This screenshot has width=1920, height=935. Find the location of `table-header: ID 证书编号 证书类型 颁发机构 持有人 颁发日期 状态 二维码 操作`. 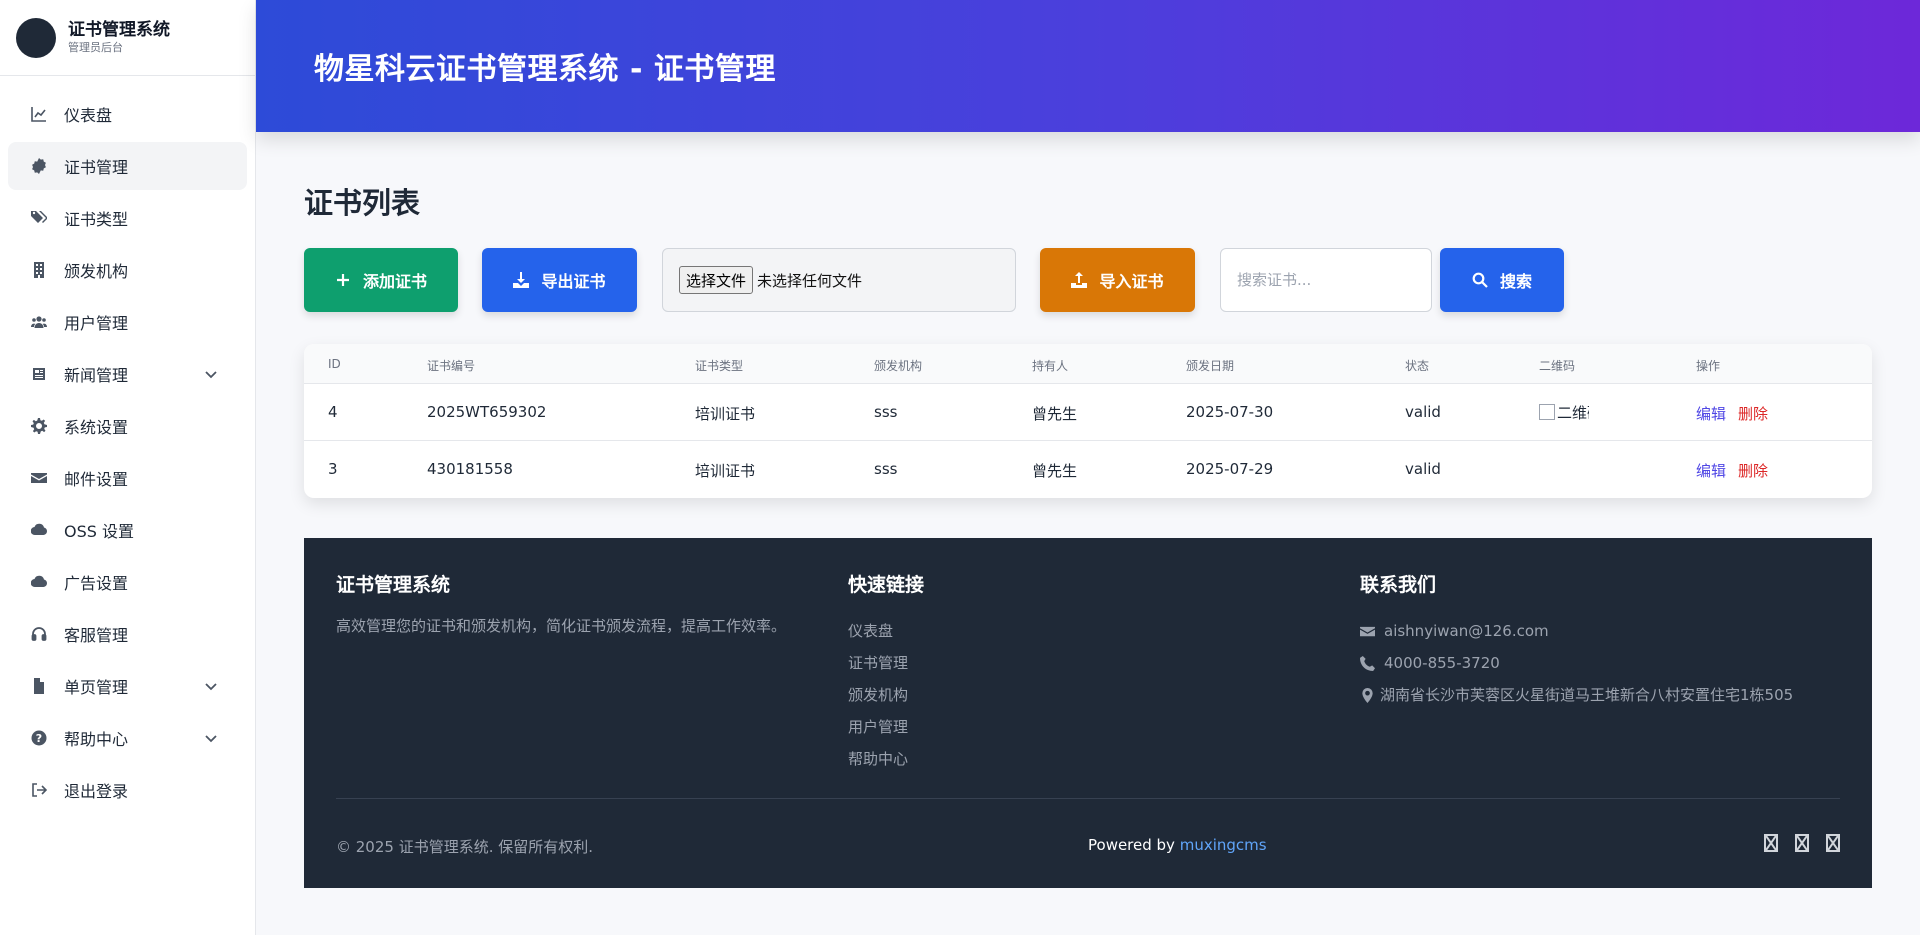

table-header: ID 证书编号 证书类型 颁发机构 持有人 颁发日期 状态 二维码 操作 is located at coordinates (1088, 364).